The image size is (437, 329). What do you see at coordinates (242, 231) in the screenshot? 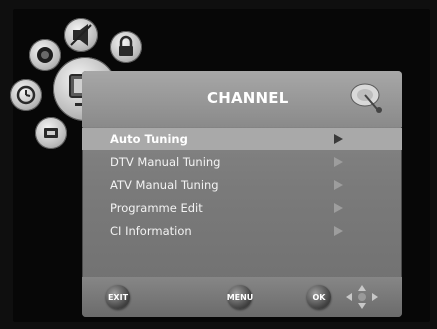
I see `menu-item-ci-information: CI Information` at bounding box center [242, 231].